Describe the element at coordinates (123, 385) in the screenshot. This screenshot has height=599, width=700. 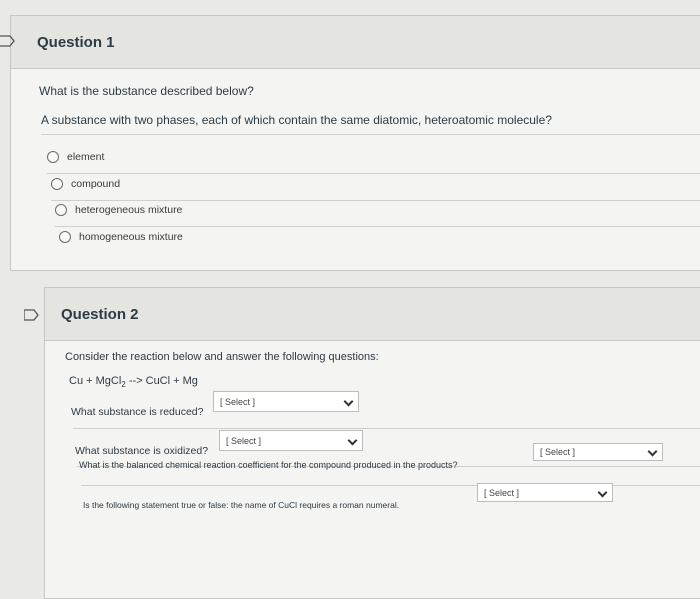
I see `subscript-2: 2` at that location.